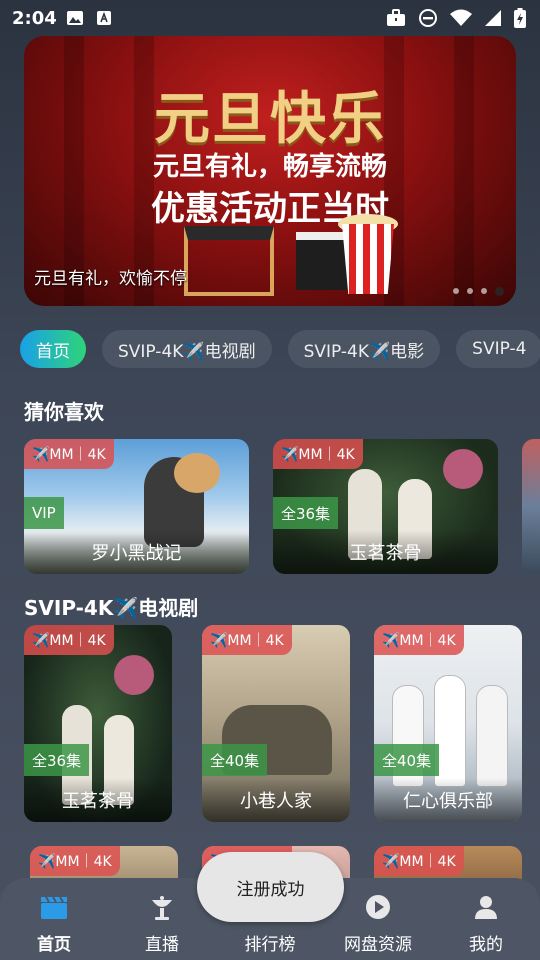  I want to click on section-title-tv: SVIP-4K✈️电视剧, so click(111, 608).